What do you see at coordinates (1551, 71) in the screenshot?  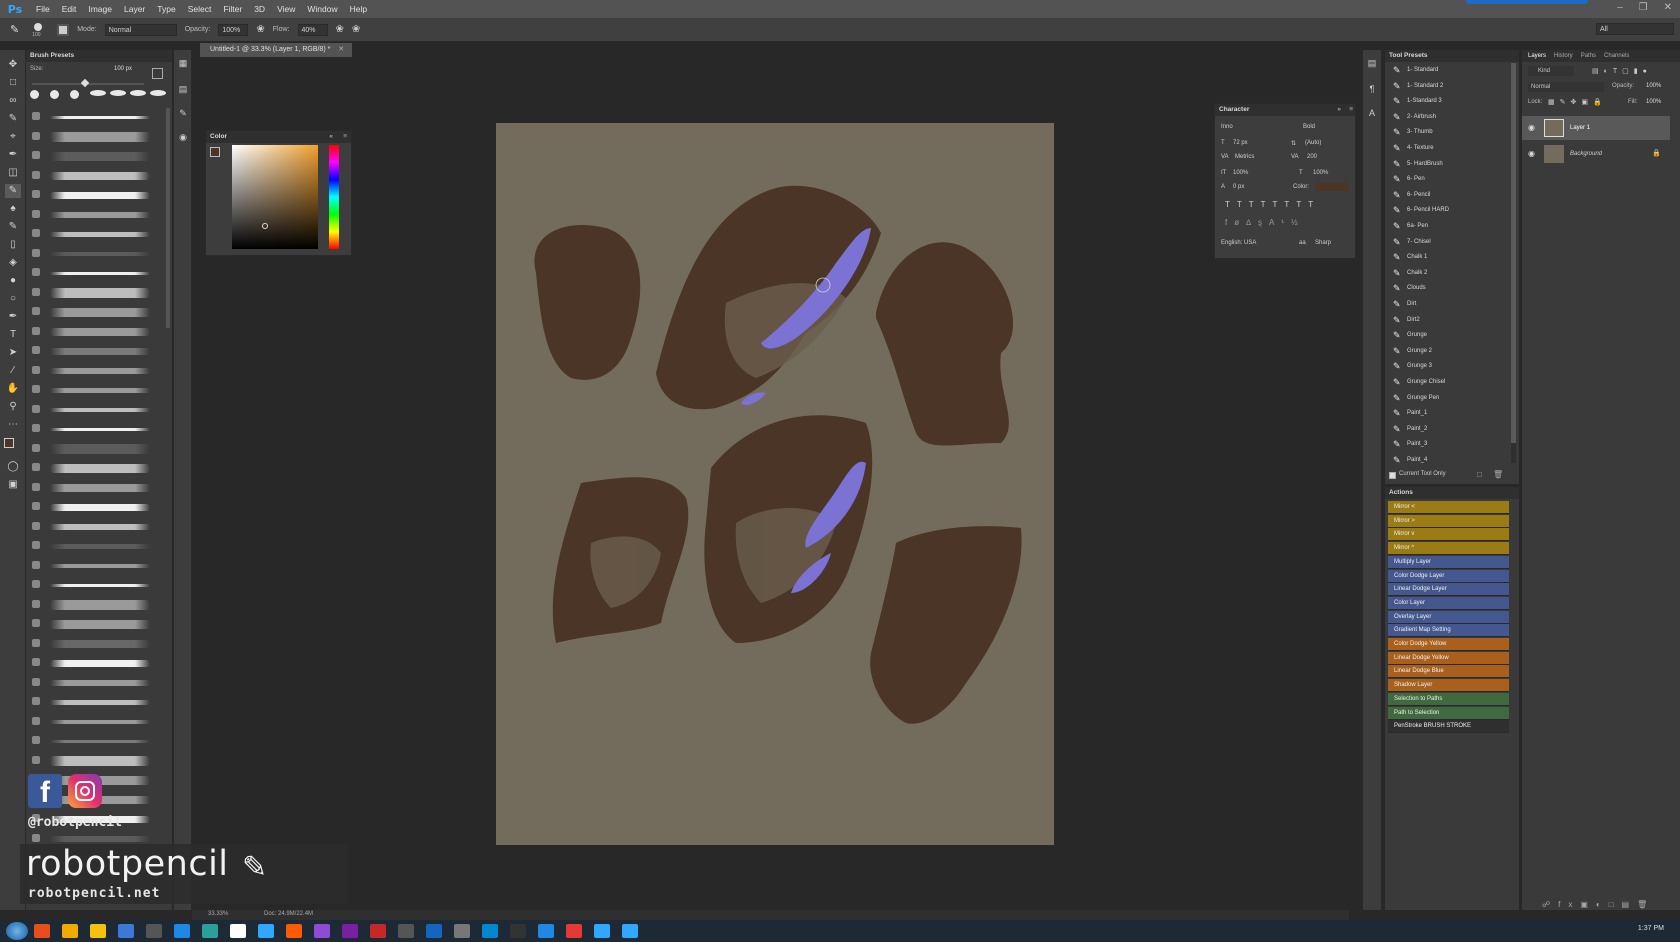 I see `layer-filter-select: Kind` at bounding box center [1551, 71].